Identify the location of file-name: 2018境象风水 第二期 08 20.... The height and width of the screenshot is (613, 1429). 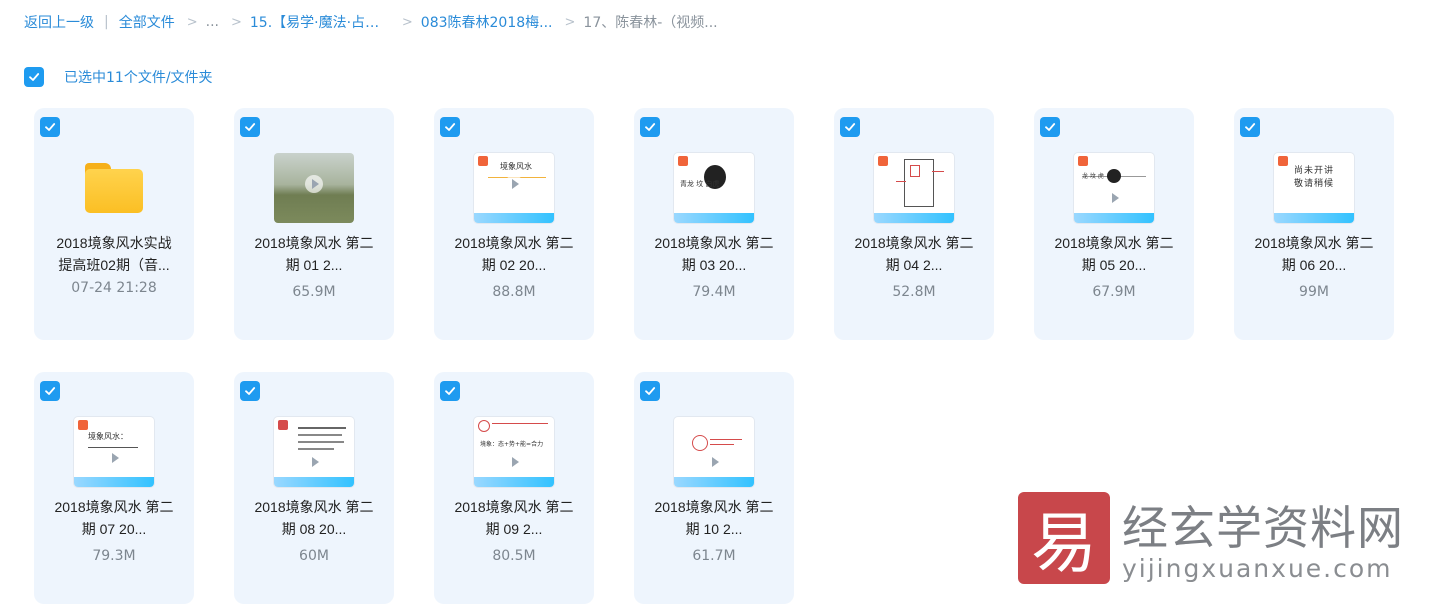
(314, 518).